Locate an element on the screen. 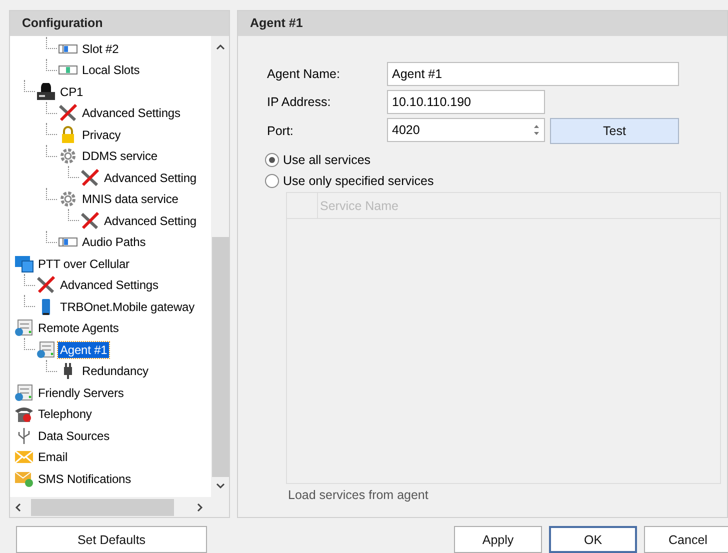  tree-item: Remote Agents is located at coordinates (78, 328).